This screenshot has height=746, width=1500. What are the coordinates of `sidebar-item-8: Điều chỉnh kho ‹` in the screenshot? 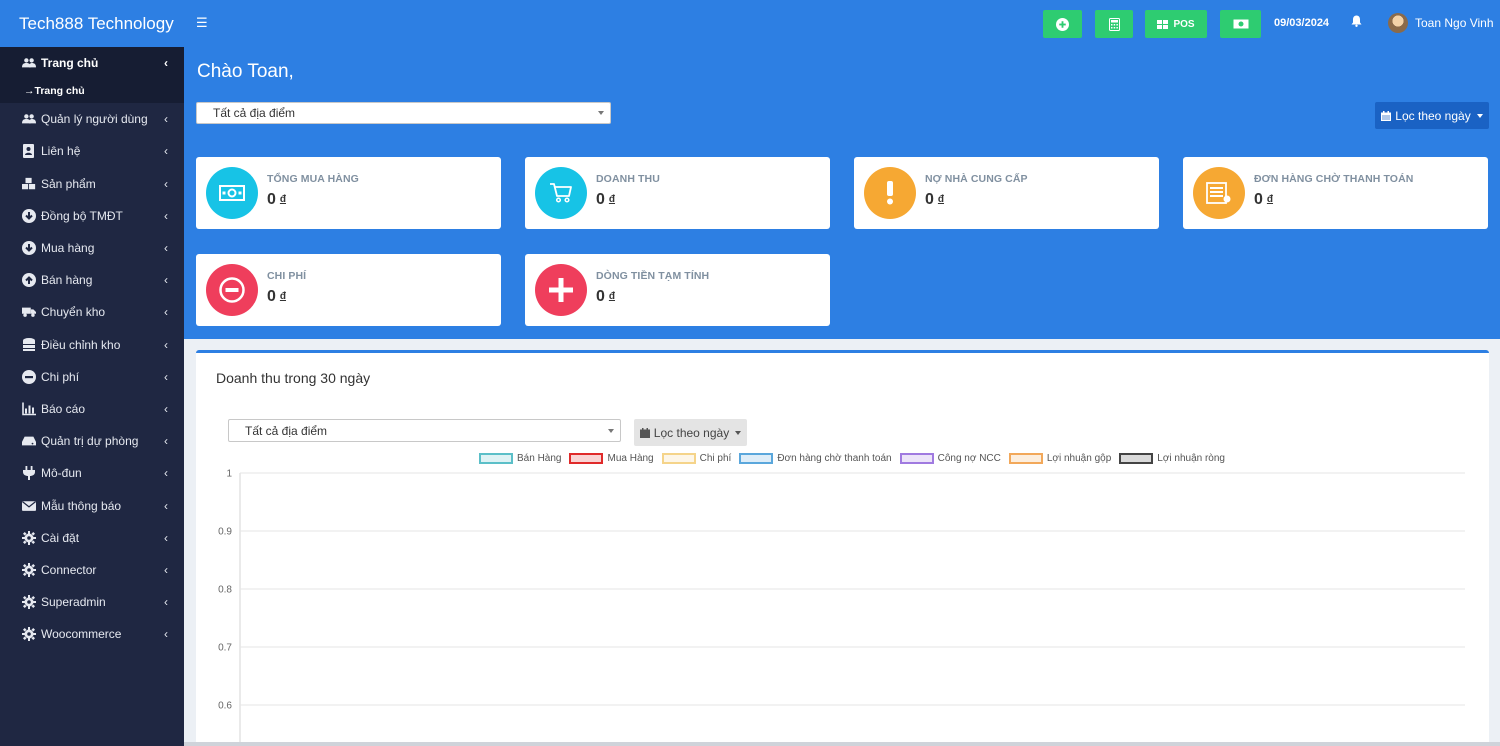 It's located at (92, 345).